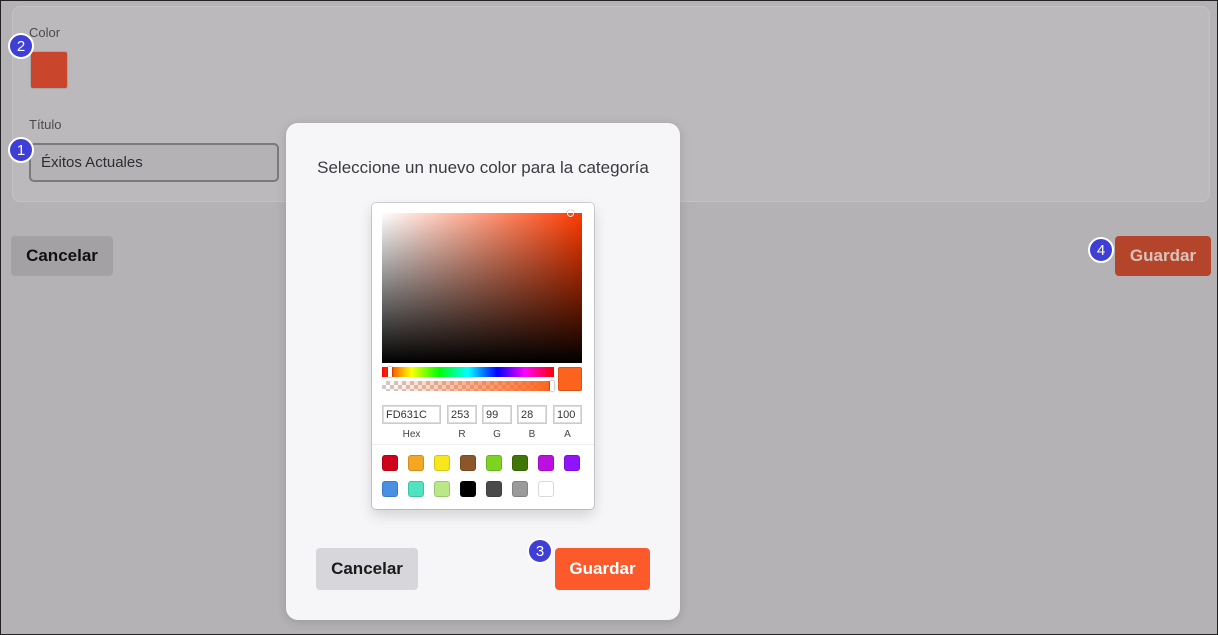 The width and height of the screenshot is (1218, 635). Describe the element at coordinates (21, 150) in the screenshot. I see `annotation-badge-1: 1` at that location.